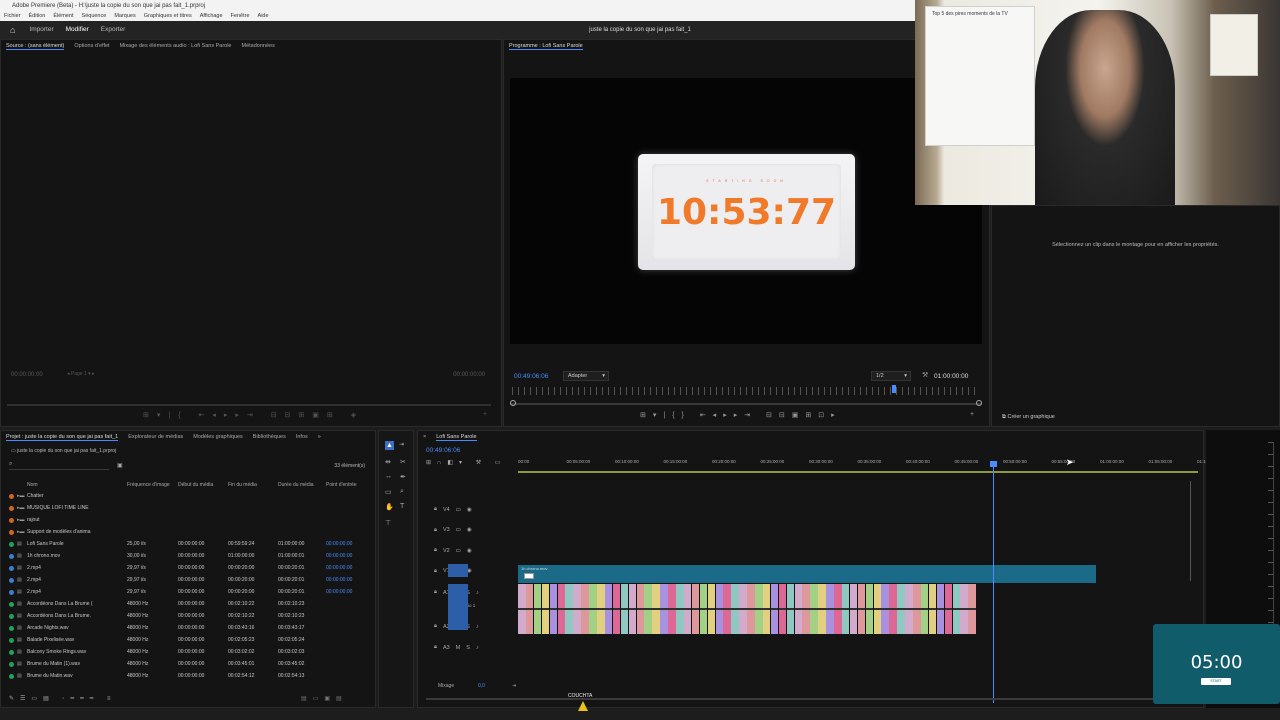 The height and width of the screenshot is (720, 1280). Describe the element at coordinates (993, 583) in the screenshot. I see `timeline-playhead` at that location.